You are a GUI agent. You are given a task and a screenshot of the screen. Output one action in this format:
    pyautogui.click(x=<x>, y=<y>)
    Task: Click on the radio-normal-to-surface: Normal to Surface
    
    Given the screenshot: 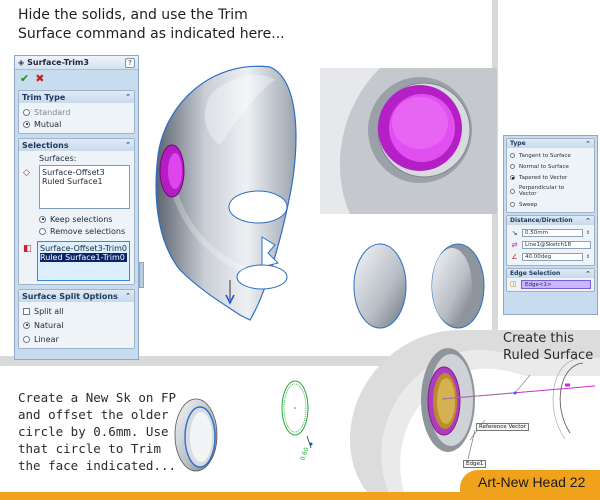 What is the action you would take?
    pyautogui.click(x=550, y=166)
    